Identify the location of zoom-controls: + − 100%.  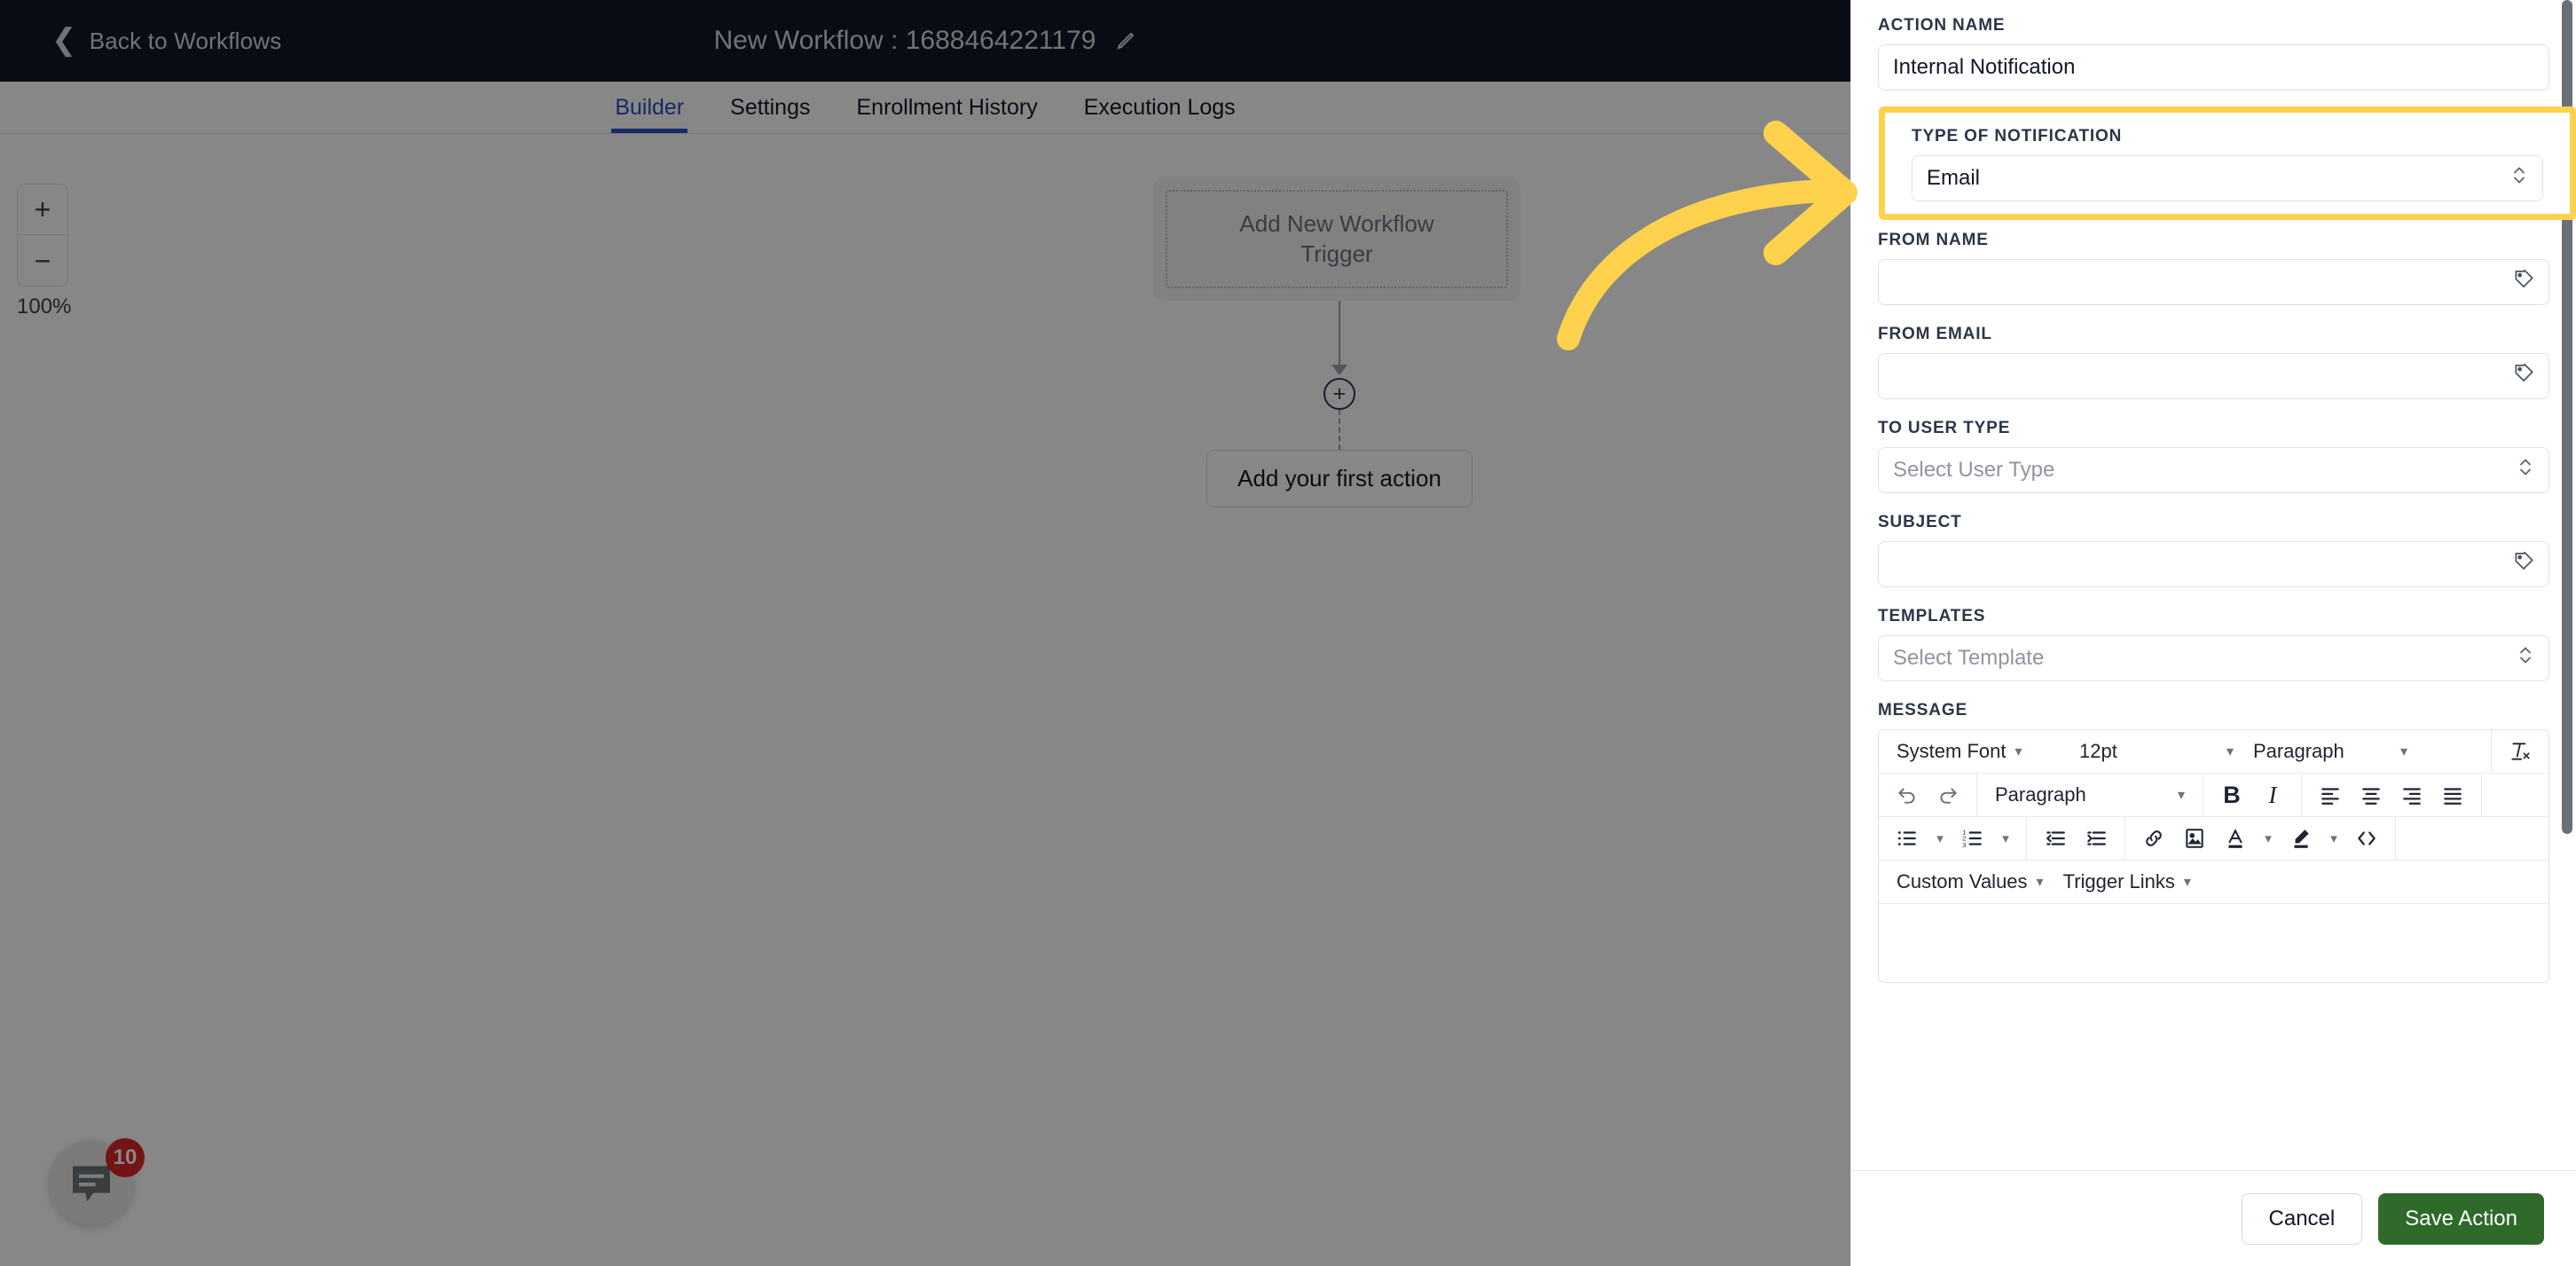
(44, 251).